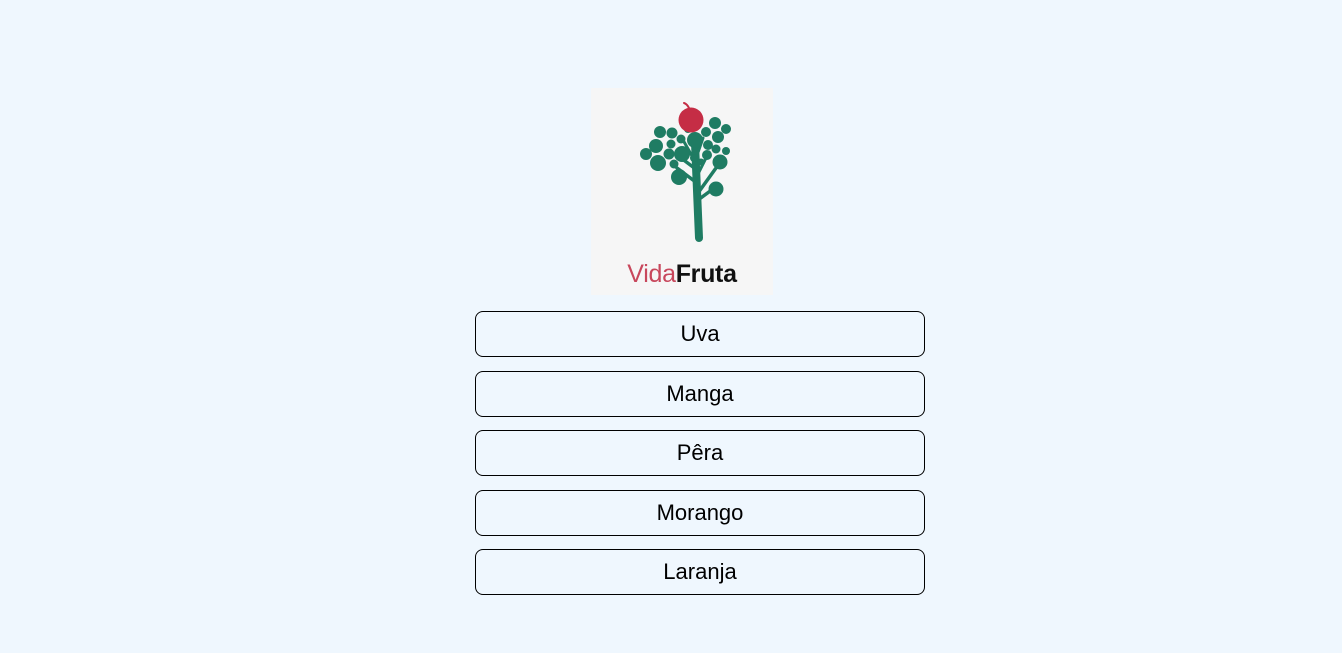  Describe the element at coordinates (651, 274) in the screenshot. I see `brand-name-vida: Vida` at that location.